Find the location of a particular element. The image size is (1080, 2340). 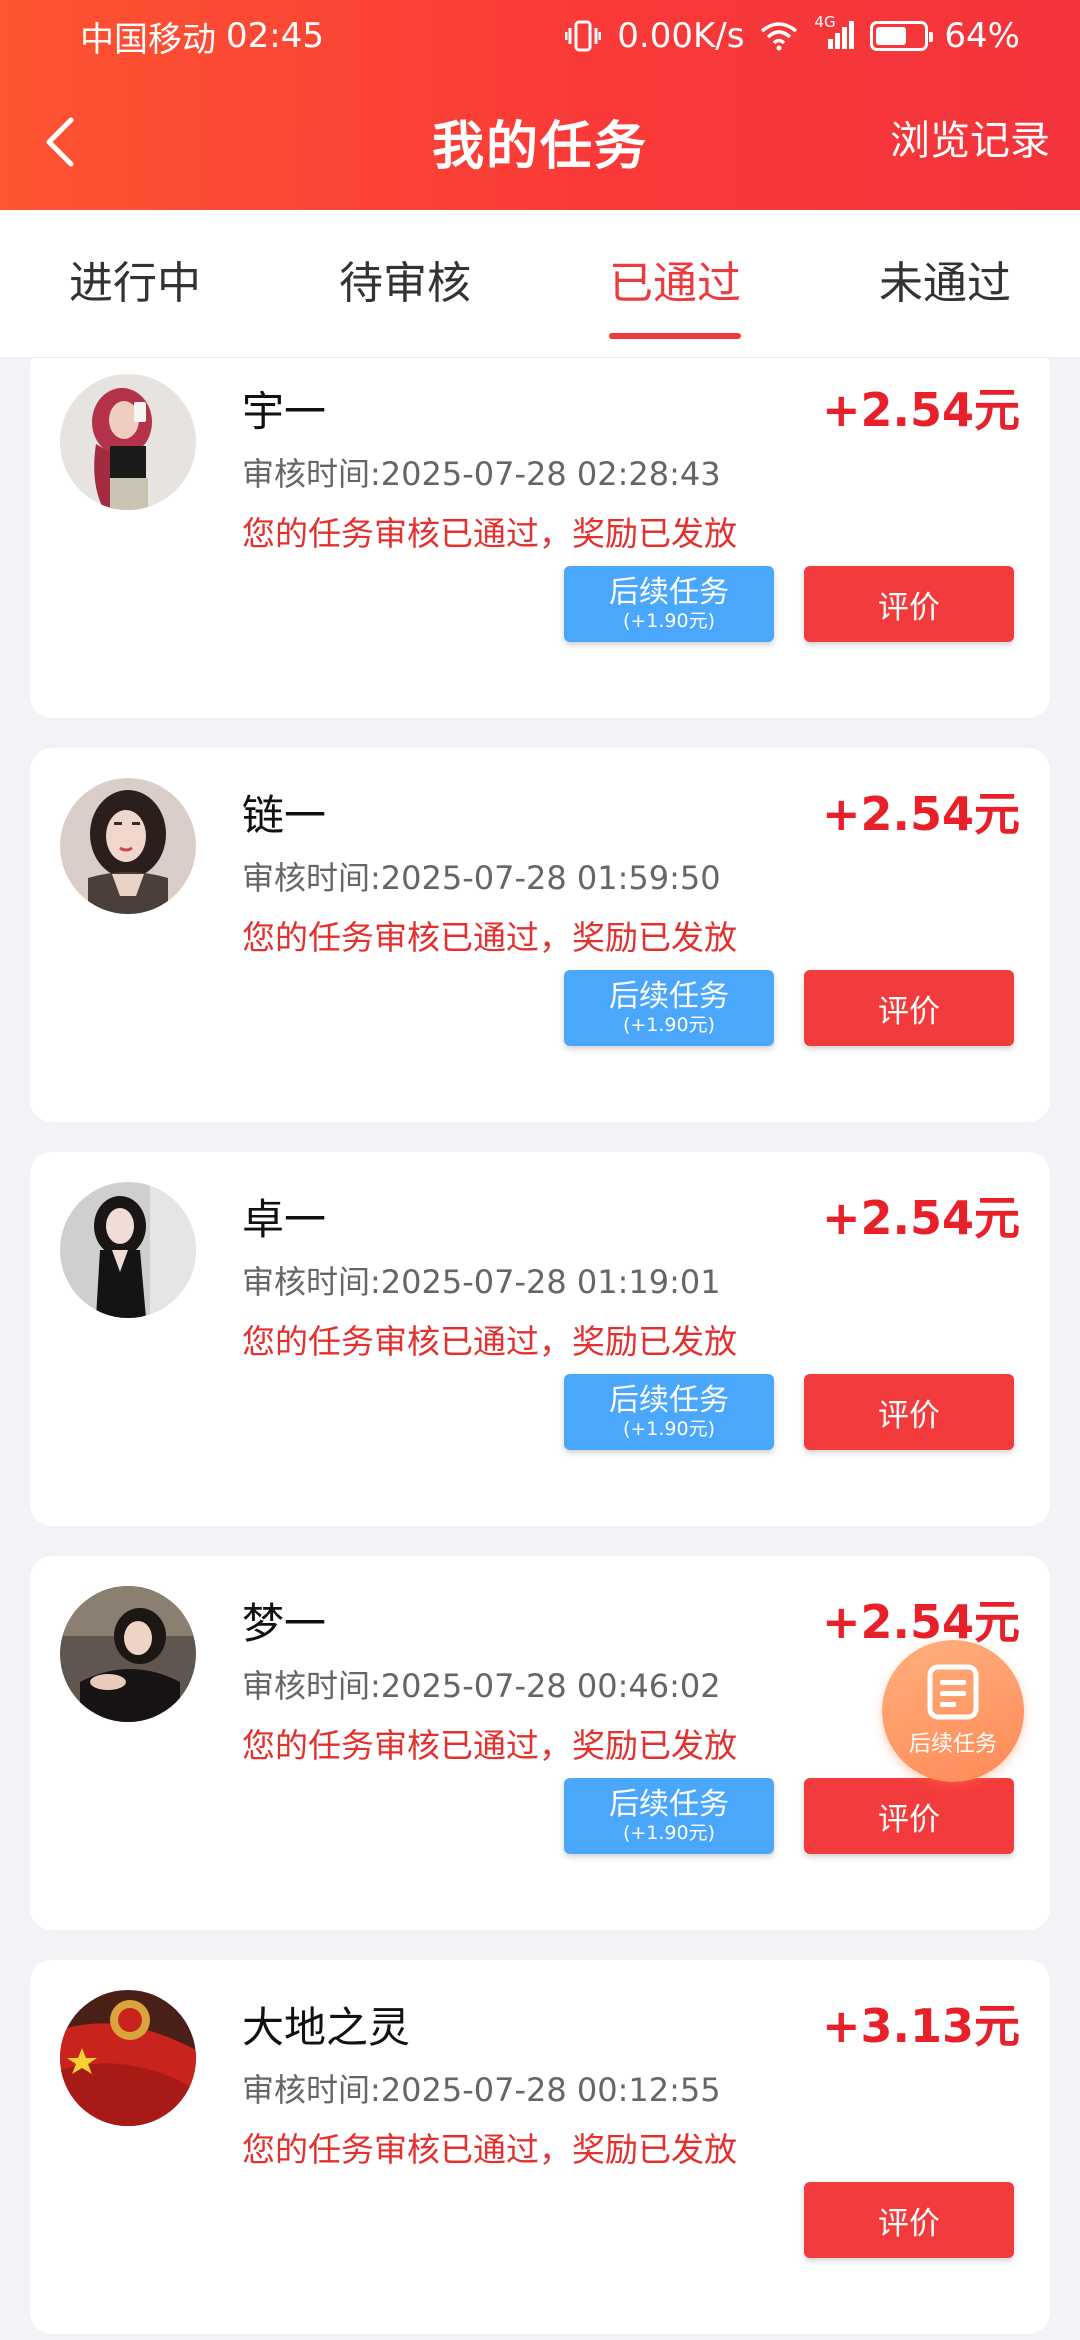

task-title: 链一 is located at coordinates (284, 815).